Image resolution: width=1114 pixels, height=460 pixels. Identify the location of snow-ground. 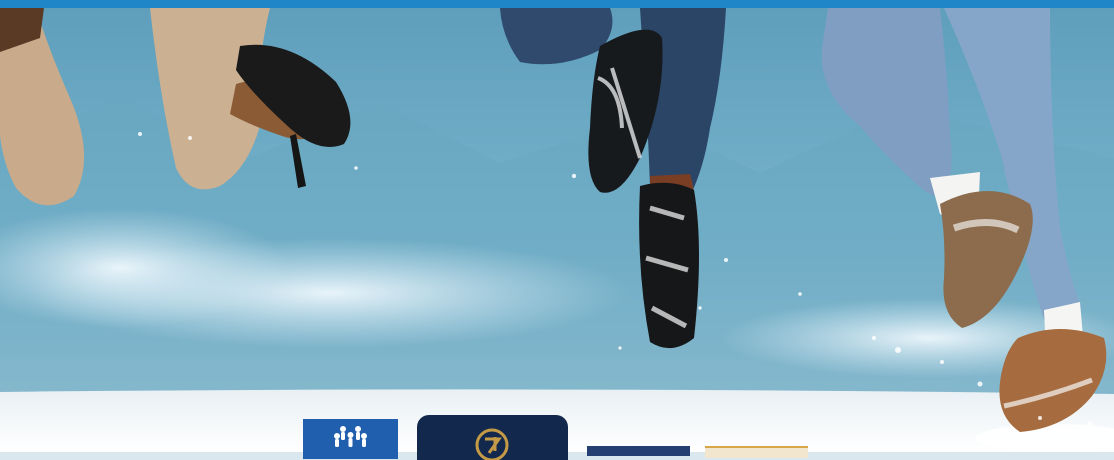
(557, 420).